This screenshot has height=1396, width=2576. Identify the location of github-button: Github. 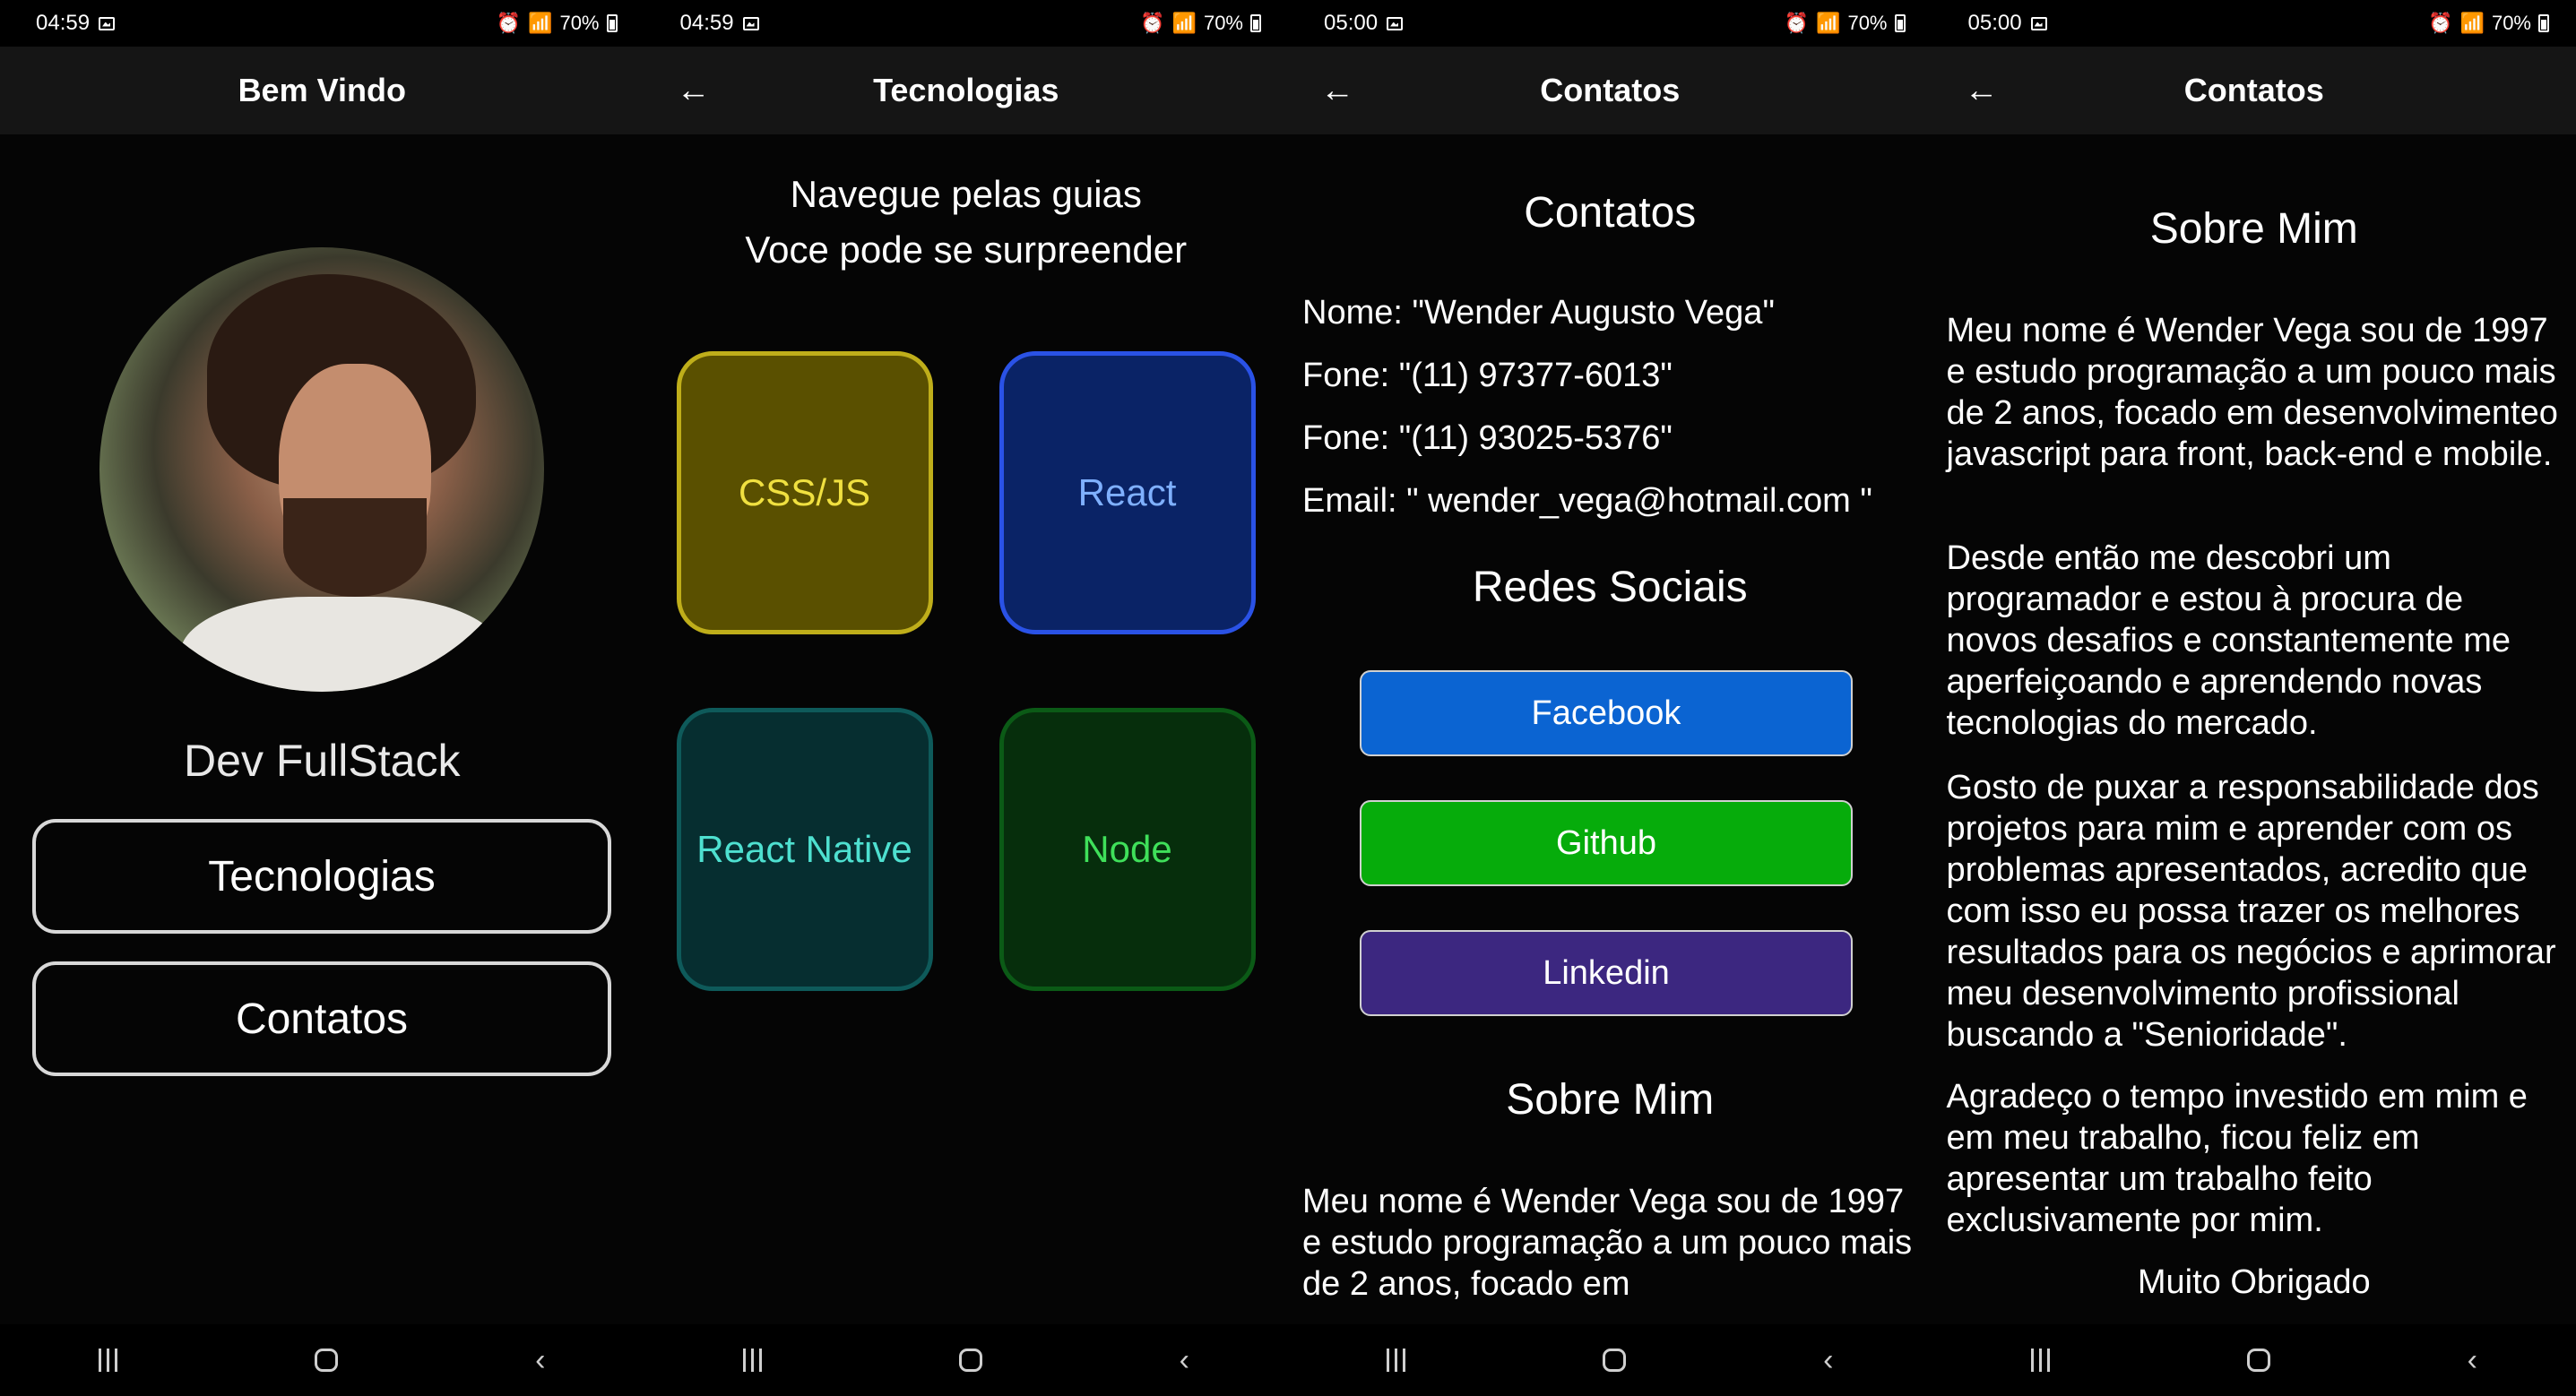
(1606, 843).